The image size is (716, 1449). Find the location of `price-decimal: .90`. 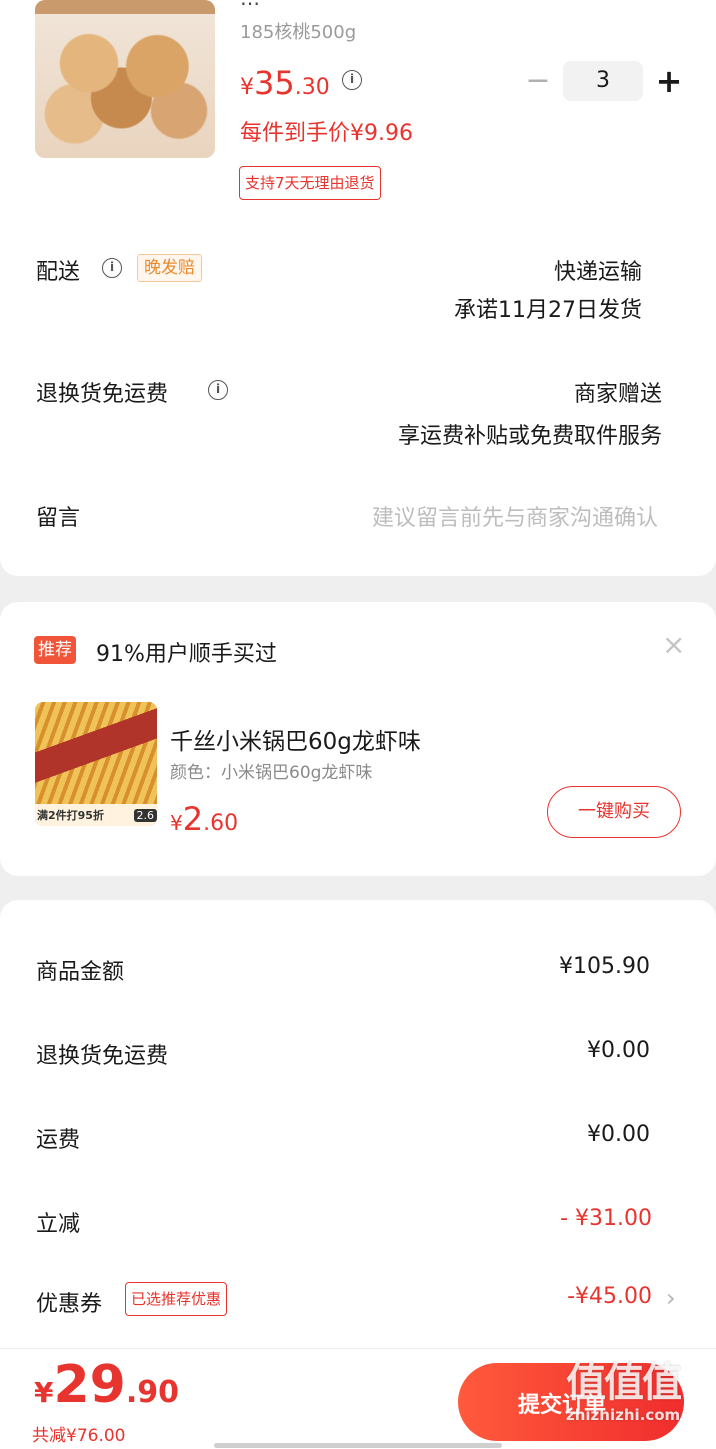

price-decimal: .90 is located at coordinates (152, 1392).